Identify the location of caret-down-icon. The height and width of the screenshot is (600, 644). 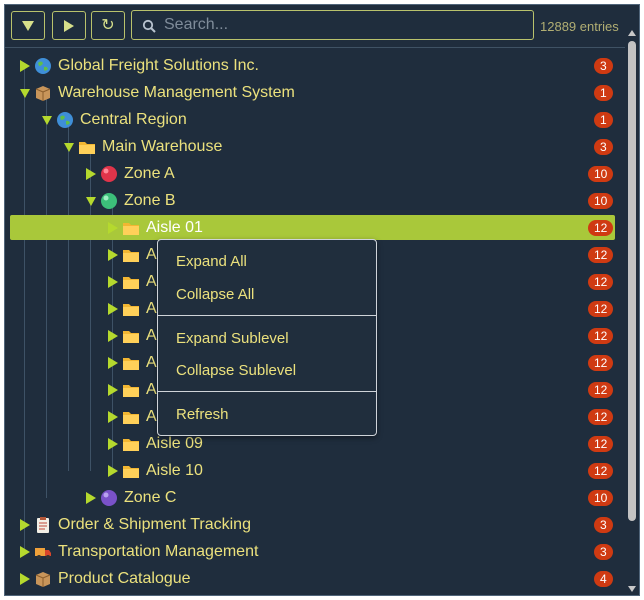
(28, 25).